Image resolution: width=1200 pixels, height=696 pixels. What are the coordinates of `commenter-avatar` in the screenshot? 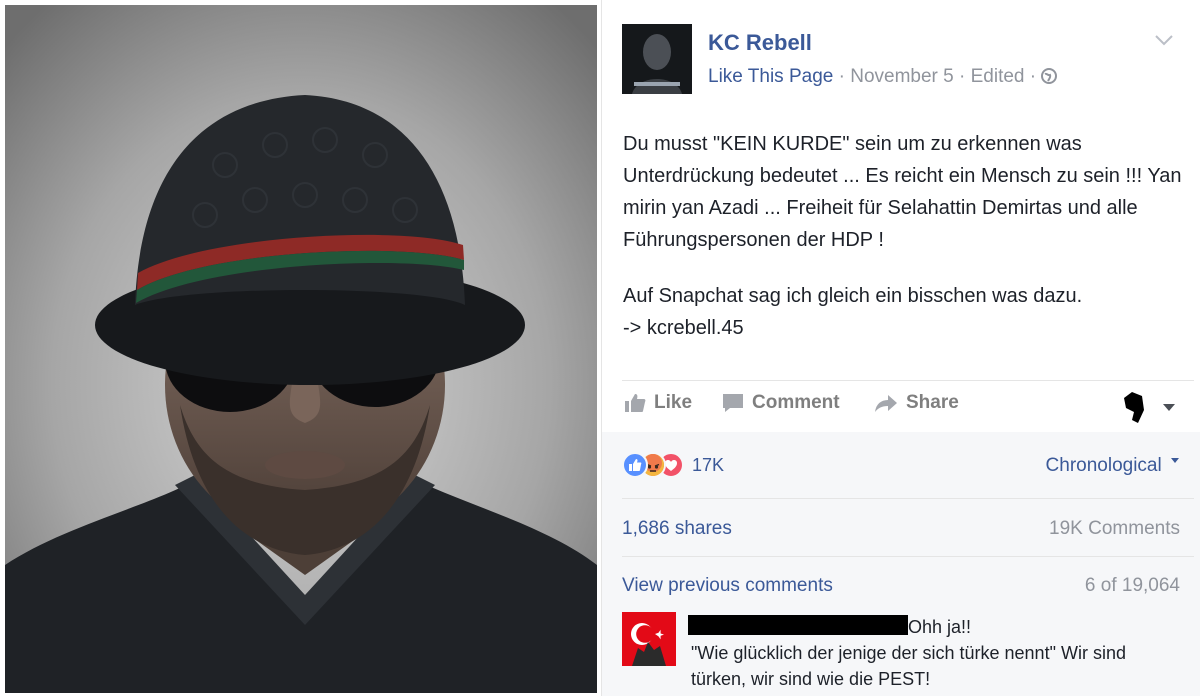 It's located at (649, 639).